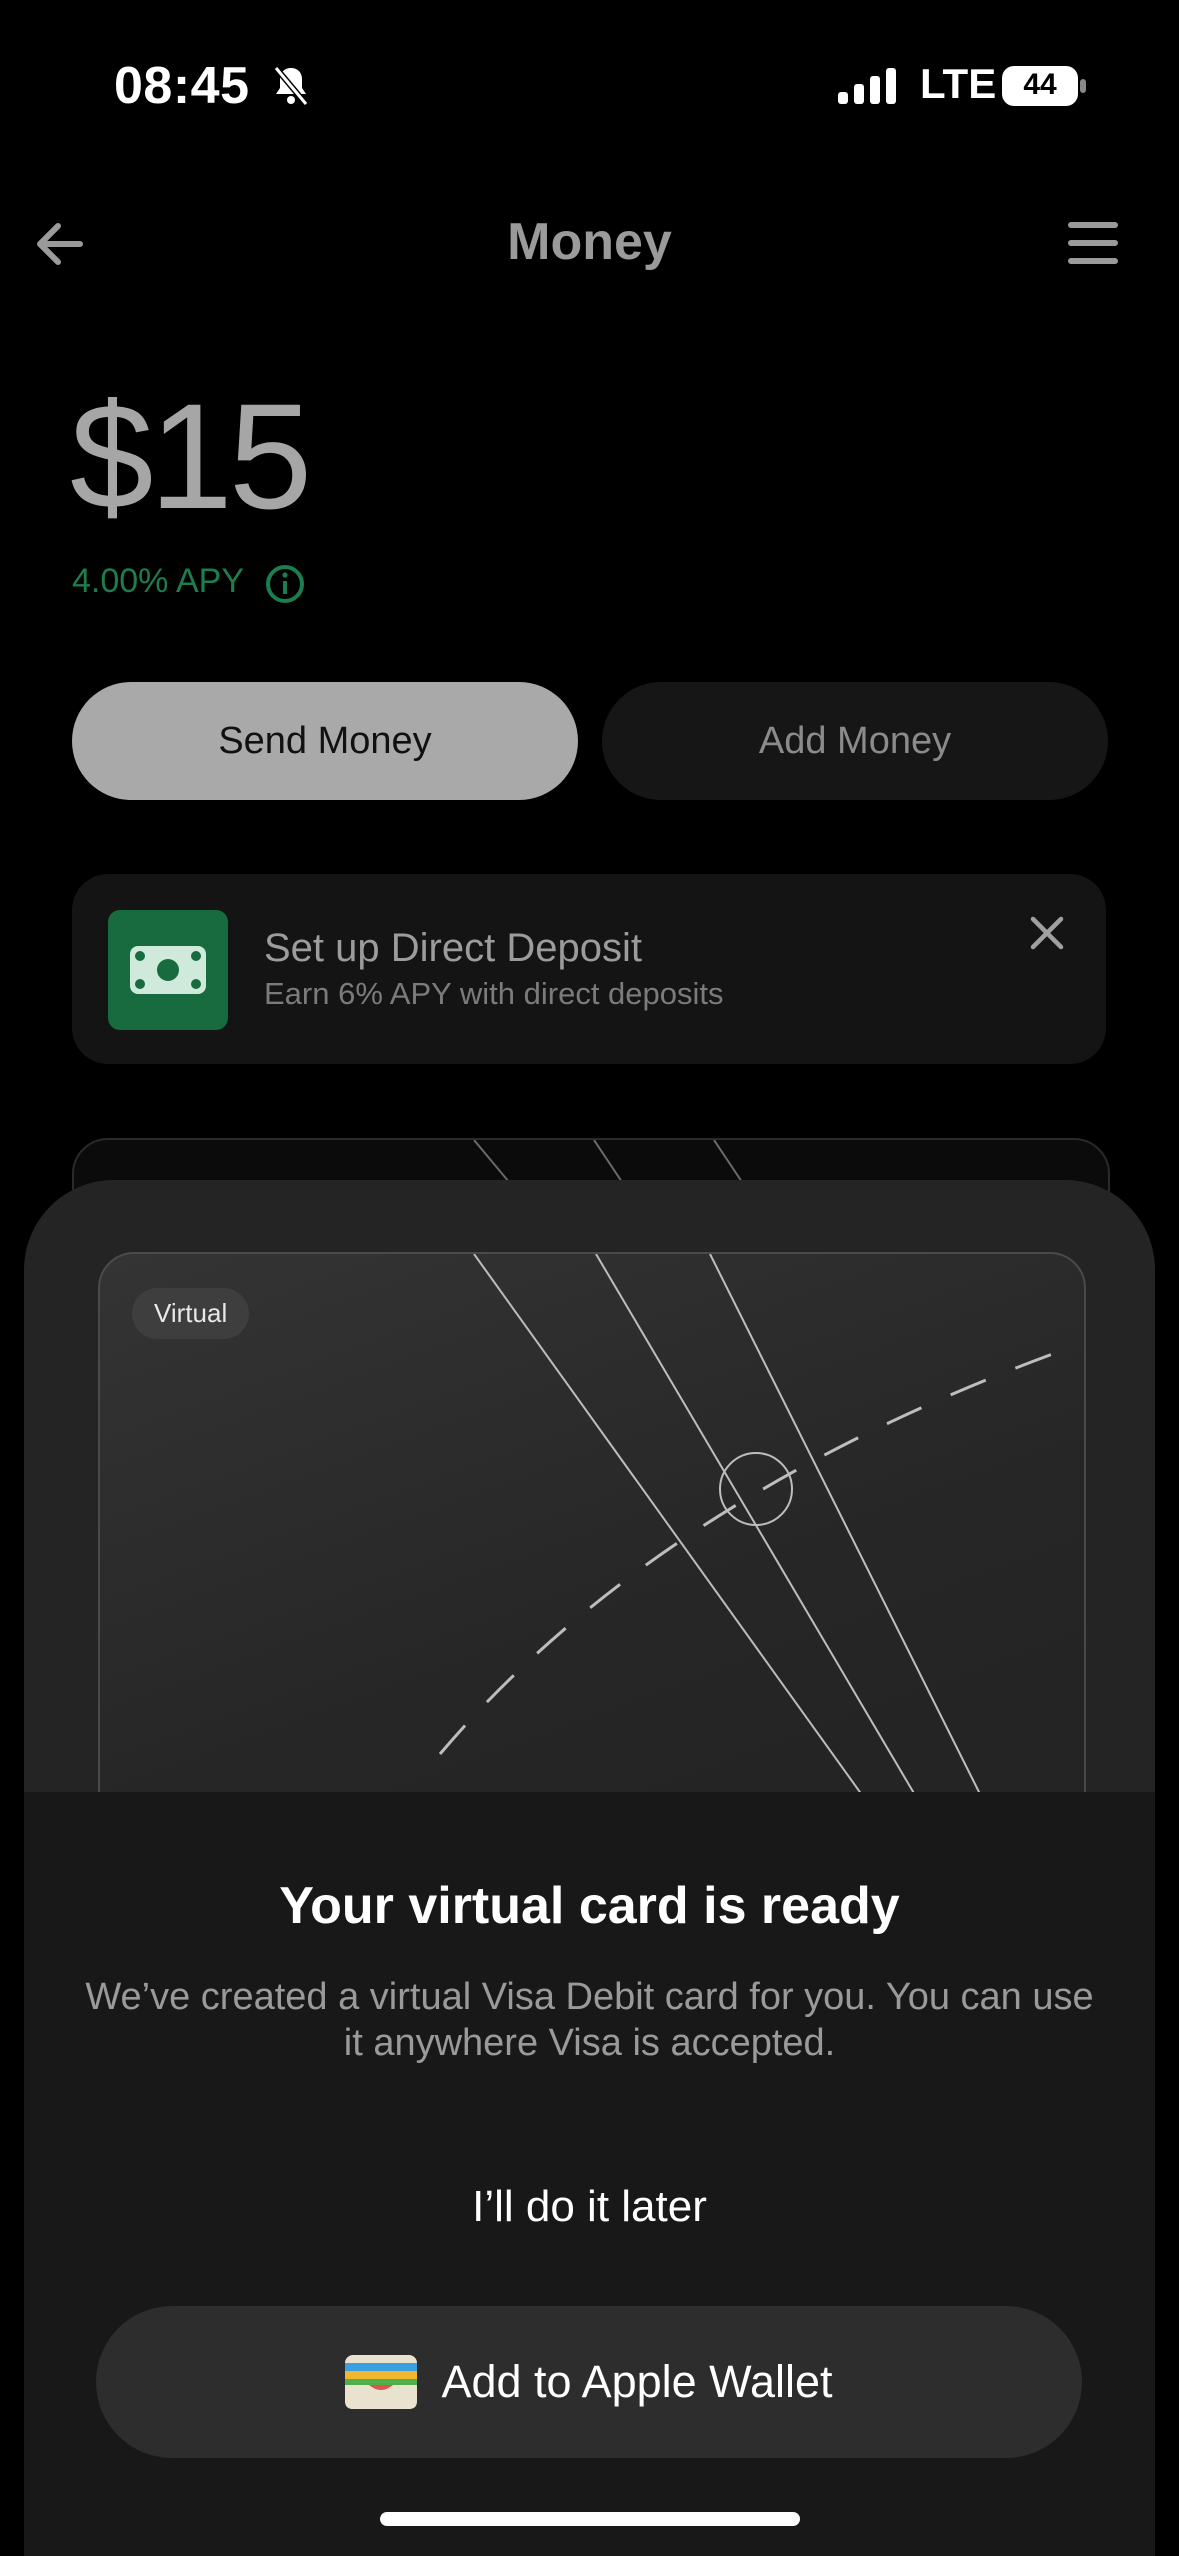 The width and height of the screenshot is (1179, 2556). What do you see at coordinates (158, 581) in the screenshot?
I see `apy-rate: 4.00% APY` at bounding box center [158, 581].